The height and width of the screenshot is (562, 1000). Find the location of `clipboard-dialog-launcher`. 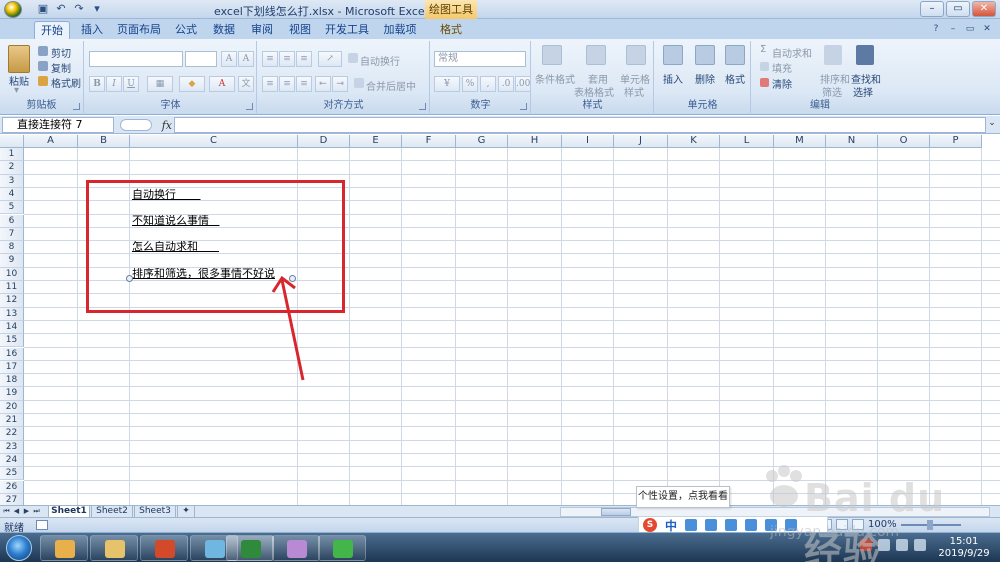

clipboard-dialog-launcher is located at coordinates (76, 106).